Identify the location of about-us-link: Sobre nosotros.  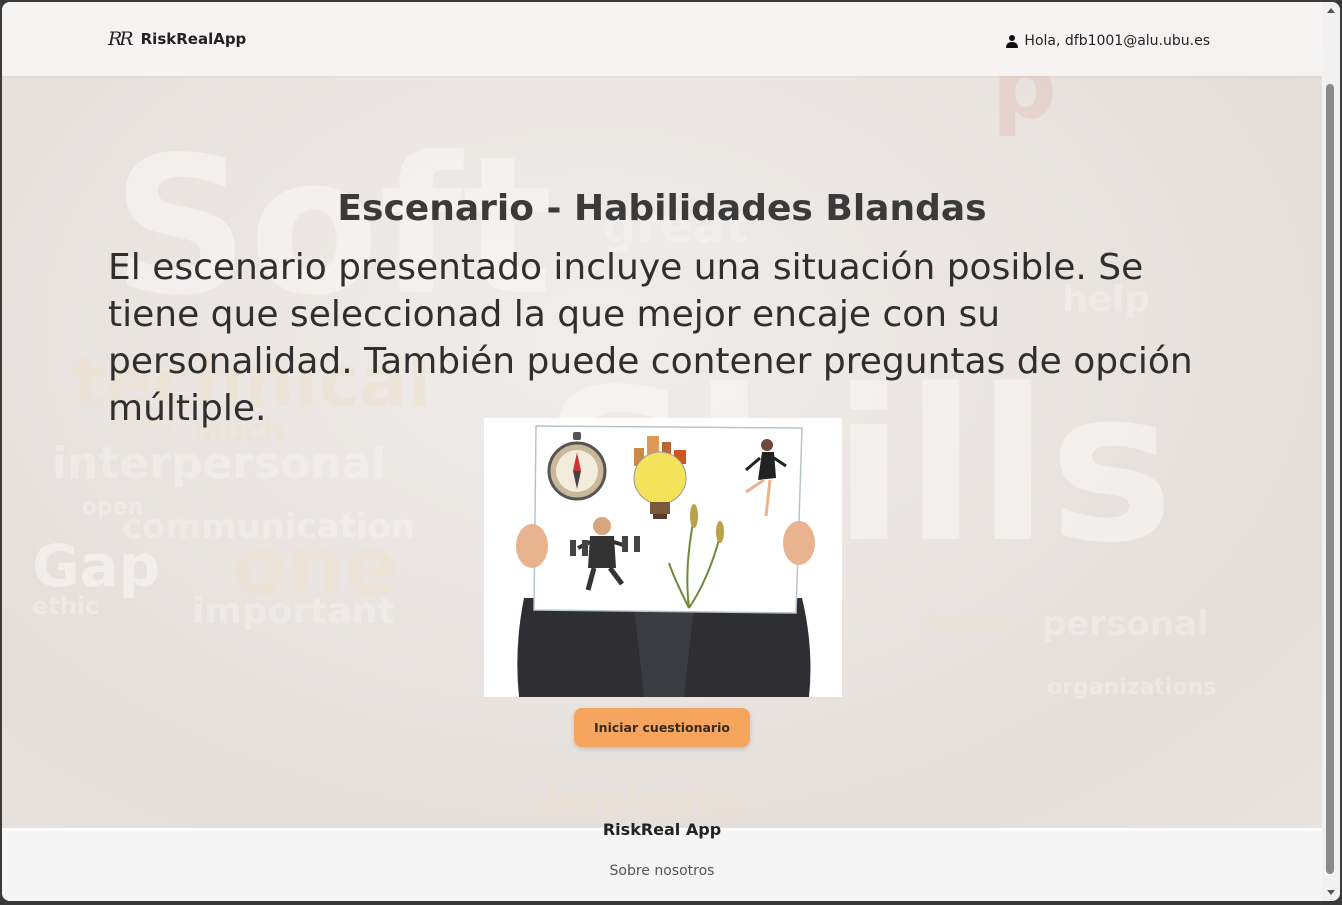
(662, 871).